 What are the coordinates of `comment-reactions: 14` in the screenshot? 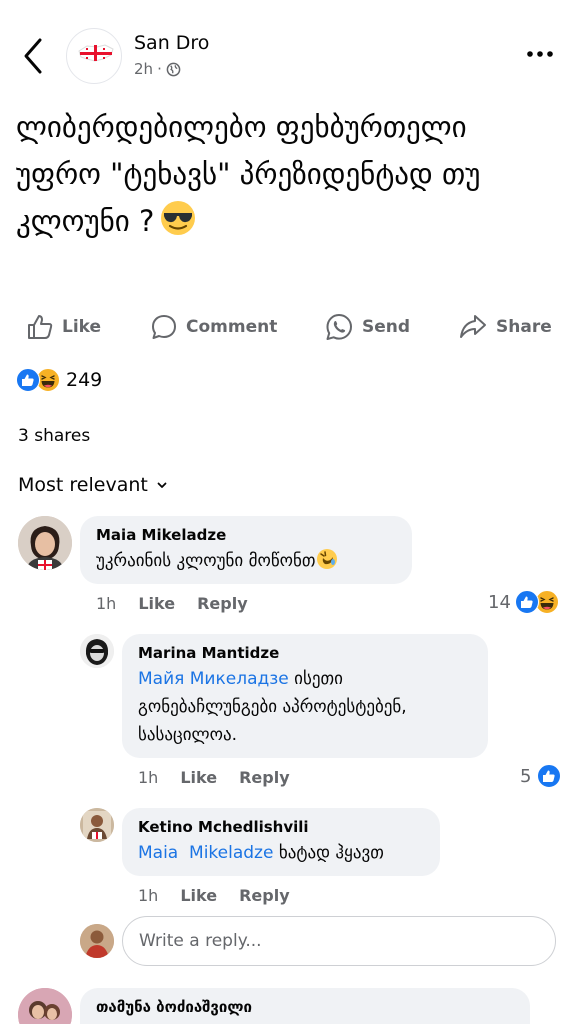 It's located at (523, 602).